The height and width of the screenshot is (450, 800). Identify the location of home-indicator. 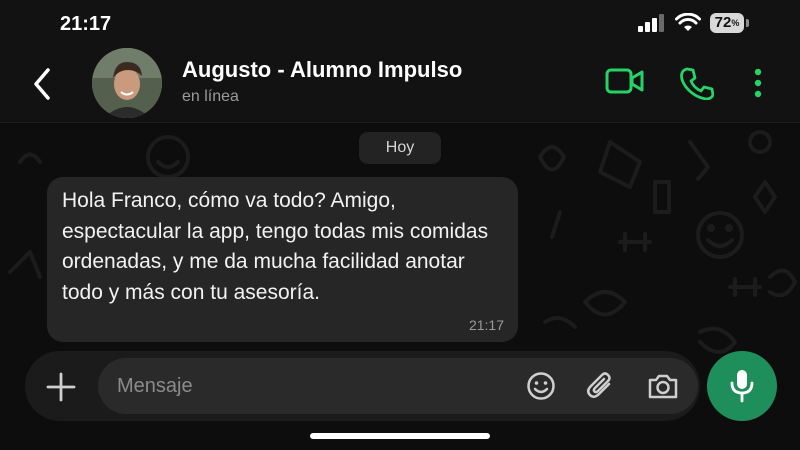
(400, 436).